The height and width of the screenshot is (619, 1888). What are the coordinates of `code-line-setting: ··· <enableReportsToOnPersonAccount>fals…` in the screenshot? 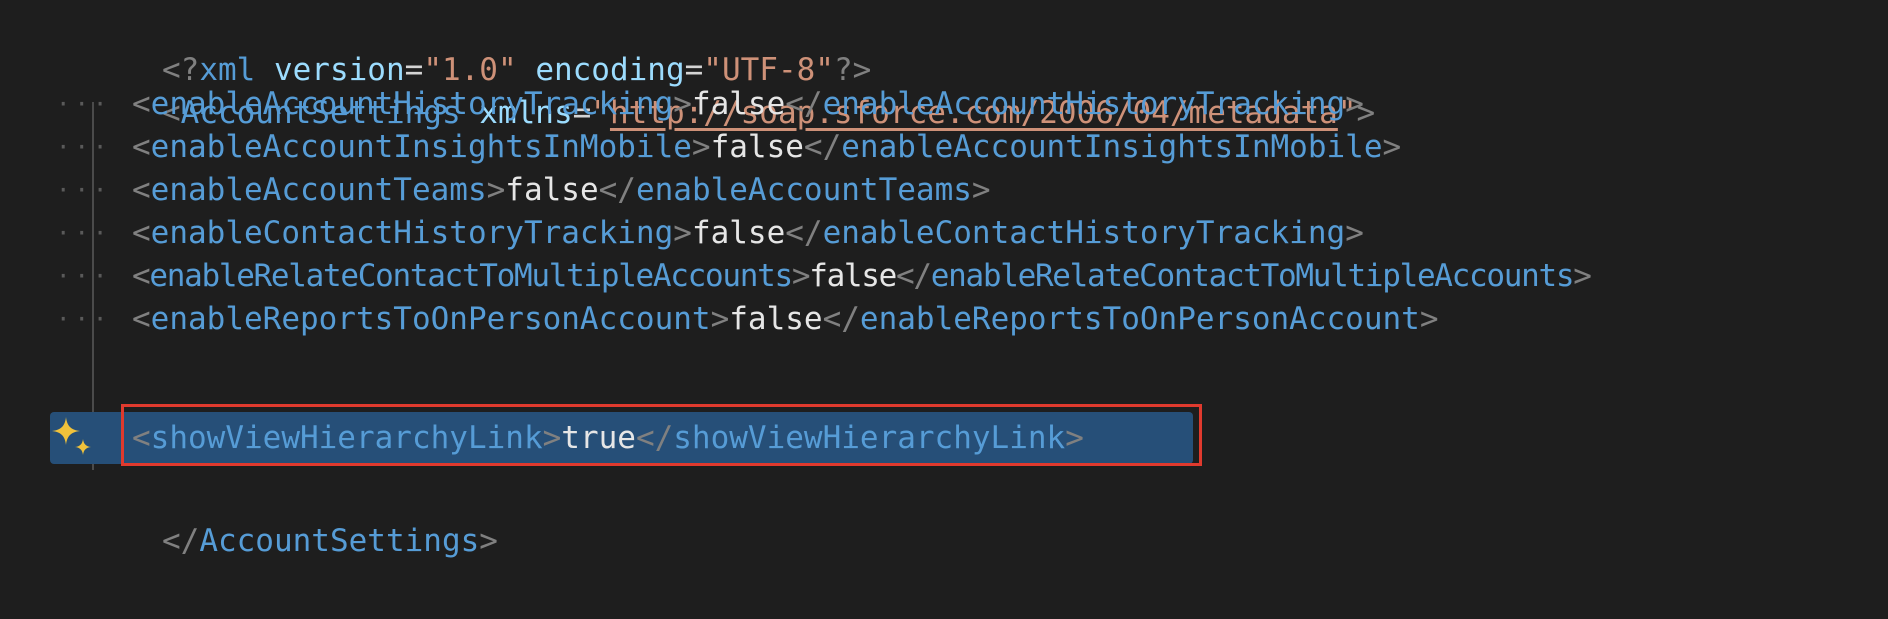 It's located at (719, 319).